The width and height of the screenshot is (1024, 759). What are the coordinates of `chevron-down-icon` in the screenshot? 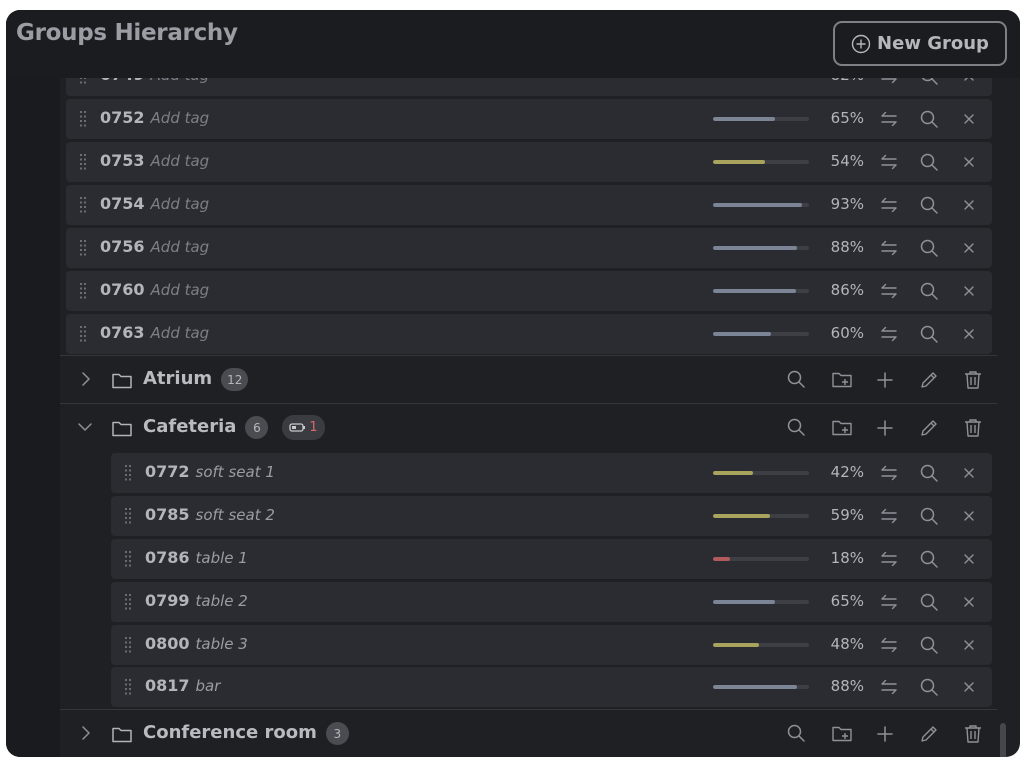 It's located at (85, 427).